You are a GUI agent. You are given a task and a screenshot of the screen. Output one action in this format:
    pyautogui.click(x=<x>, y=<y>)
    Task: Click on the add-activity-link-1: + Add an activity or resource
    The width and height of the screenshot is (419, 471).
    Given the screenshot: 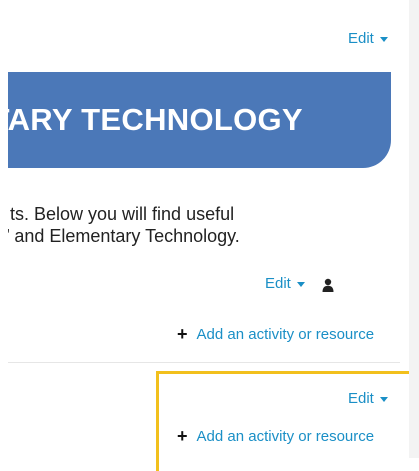 What is the action you would take?
    pyautogui.click(x=275, y=334)
    